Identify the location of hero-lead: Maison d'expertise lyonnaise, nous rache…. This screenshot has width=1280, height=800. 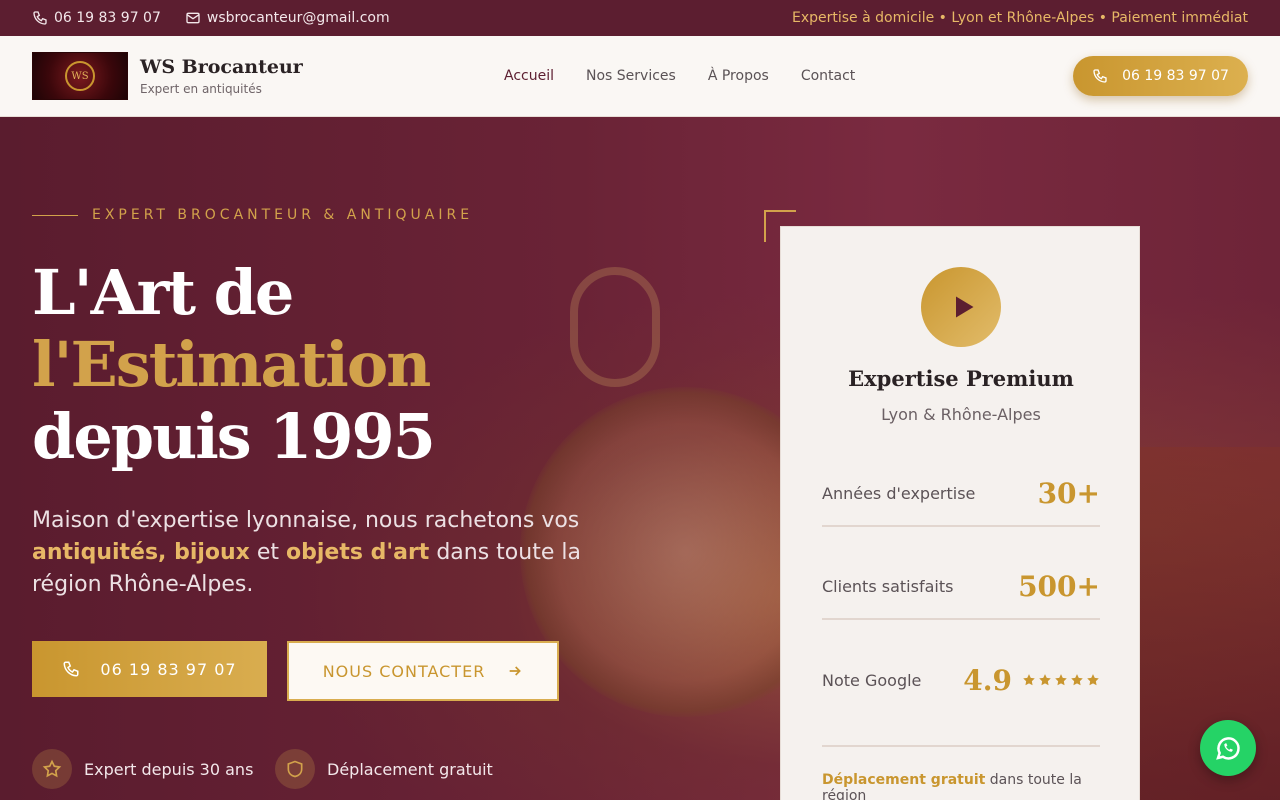
(312, 553).